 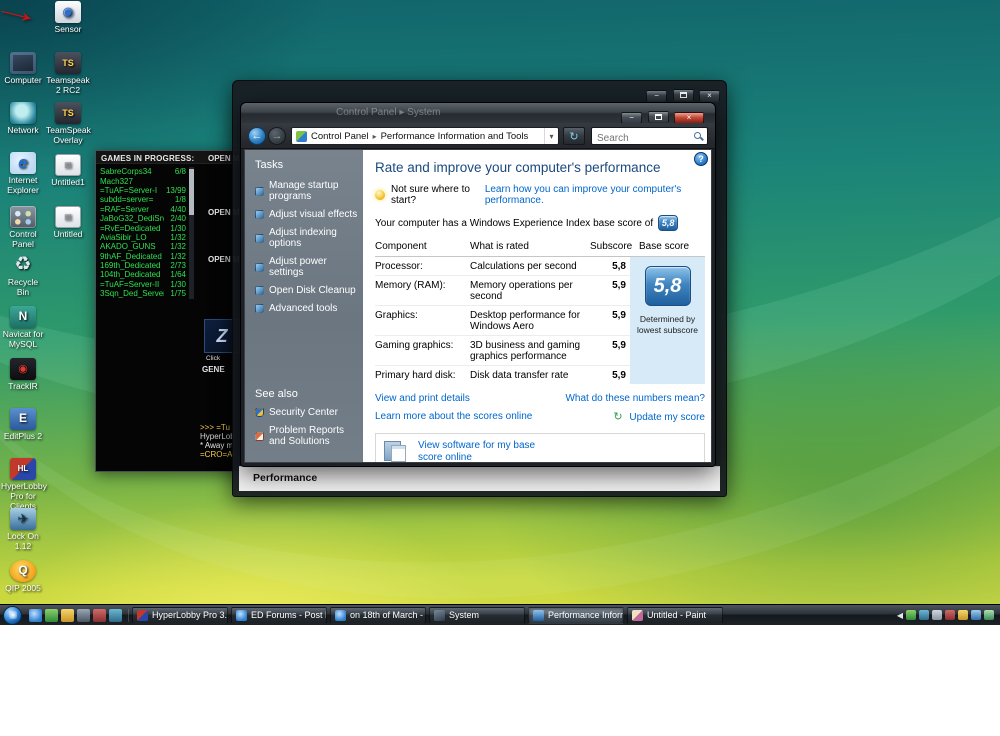 I want to click on desktop-icon-lockon: ✈ Lock On 1.12, so click(x=23, y=530).